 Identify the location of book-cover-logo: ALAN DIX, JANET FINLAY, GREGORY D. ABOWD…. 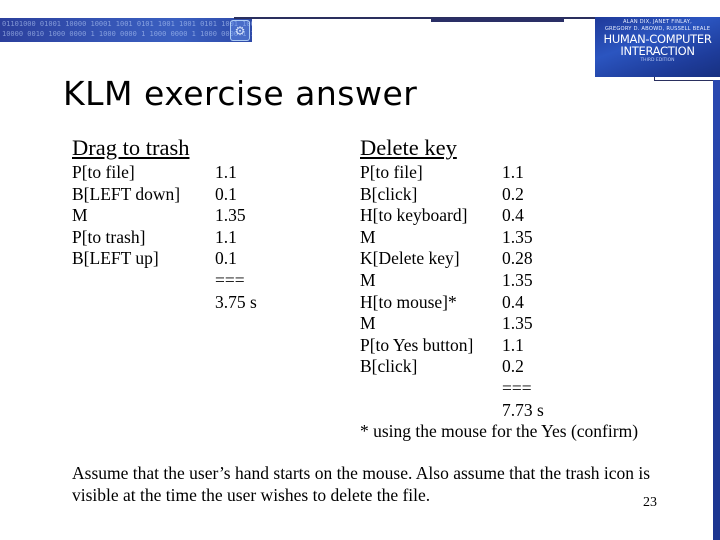
(657, 47).